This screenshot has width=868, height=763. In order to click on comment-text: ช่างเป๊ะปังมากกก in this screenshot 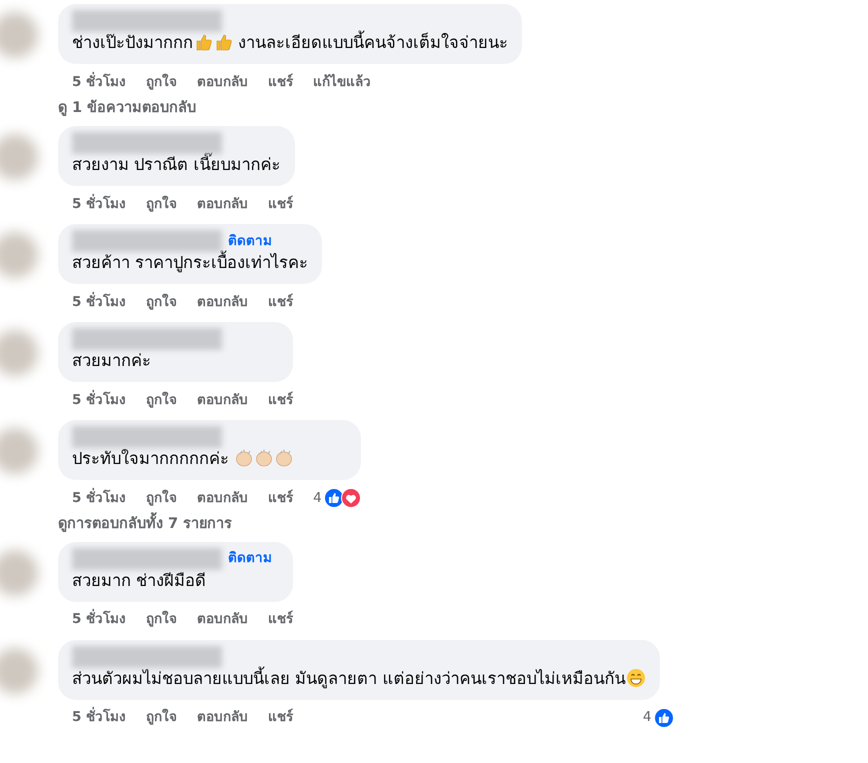, I will do `click(132, 42)`.